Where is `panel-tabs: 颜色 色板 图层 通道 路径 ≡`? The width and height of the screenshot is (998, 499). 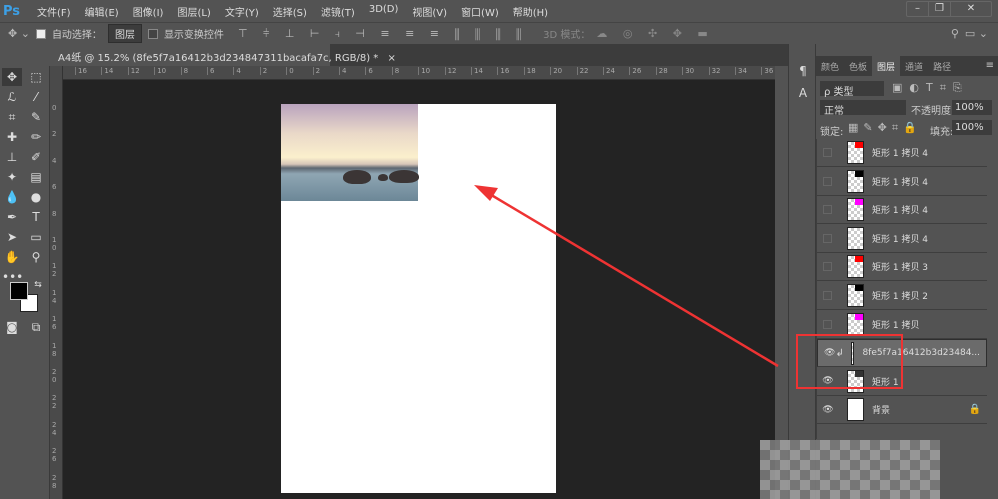
panel-tabs: 颜色 色板 图层 通道 路径 ≡ is located at coordinates (907, 66).